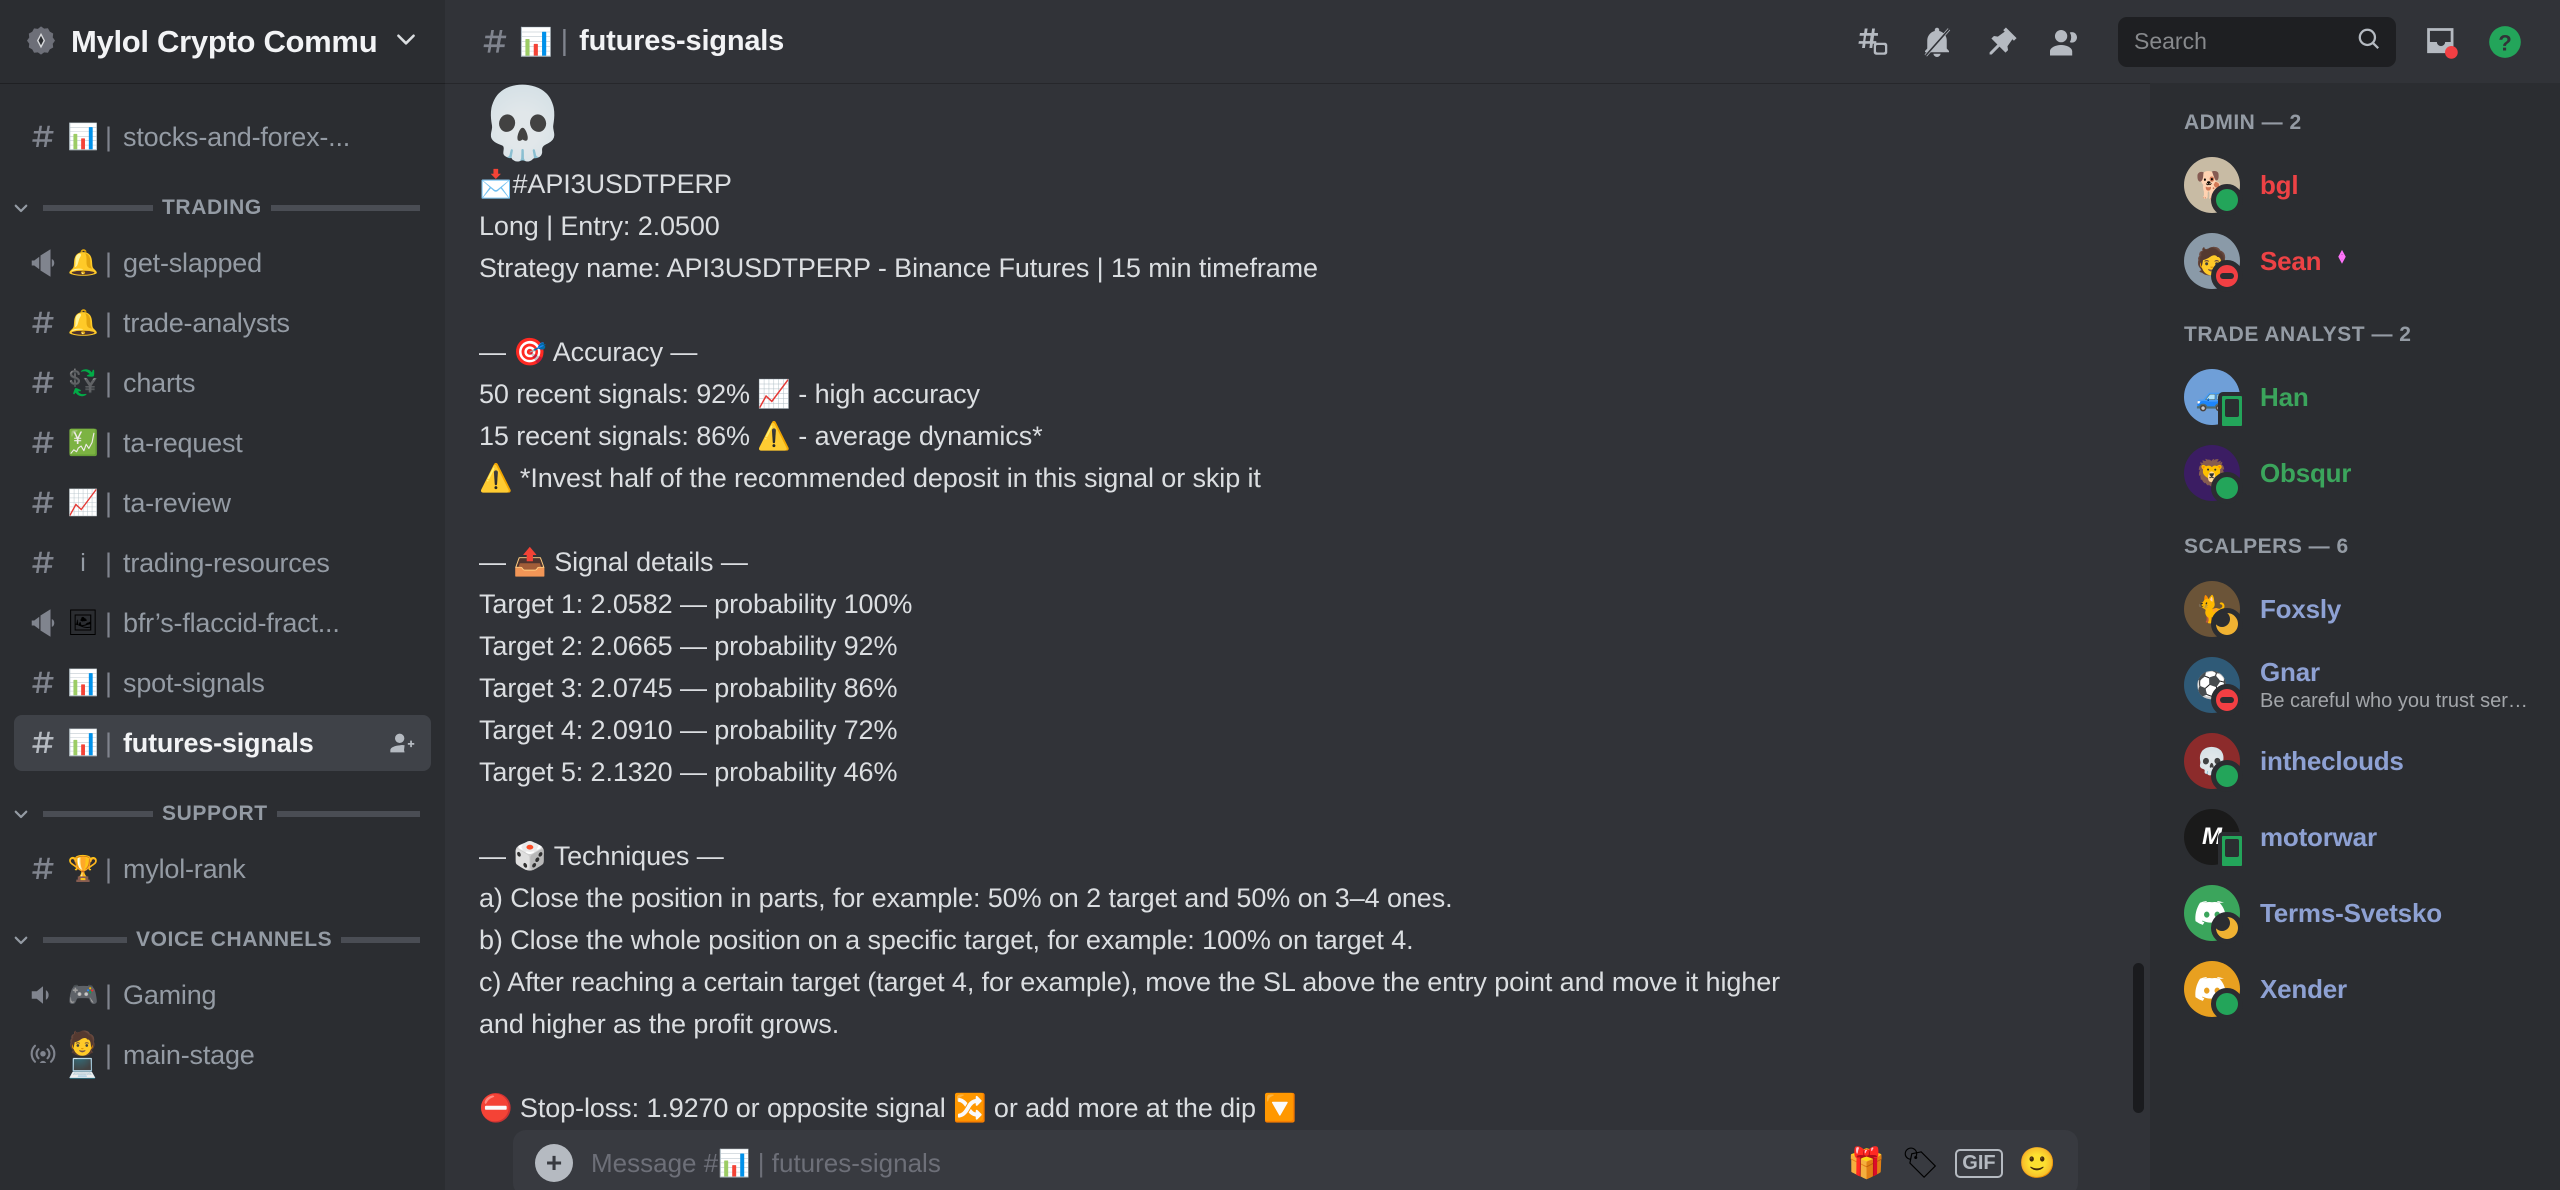 The image size is (2560, 1190). What do you see at coordinates (2257, 41) in the screenshot?
I see `search-input: Search` at bounding box center [2257, 41].